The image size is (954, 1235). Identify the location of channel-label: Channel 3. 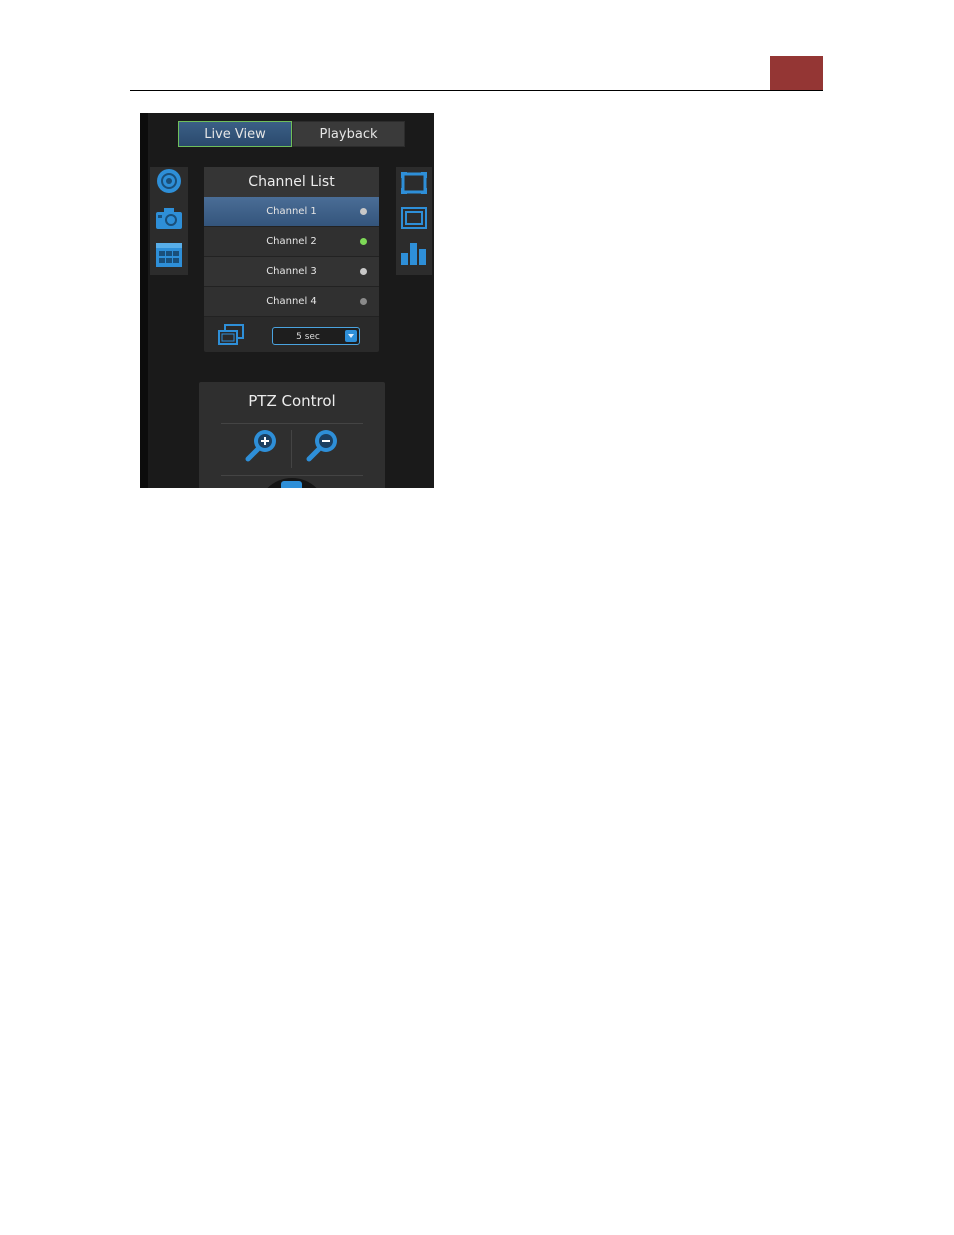
(291, 271).